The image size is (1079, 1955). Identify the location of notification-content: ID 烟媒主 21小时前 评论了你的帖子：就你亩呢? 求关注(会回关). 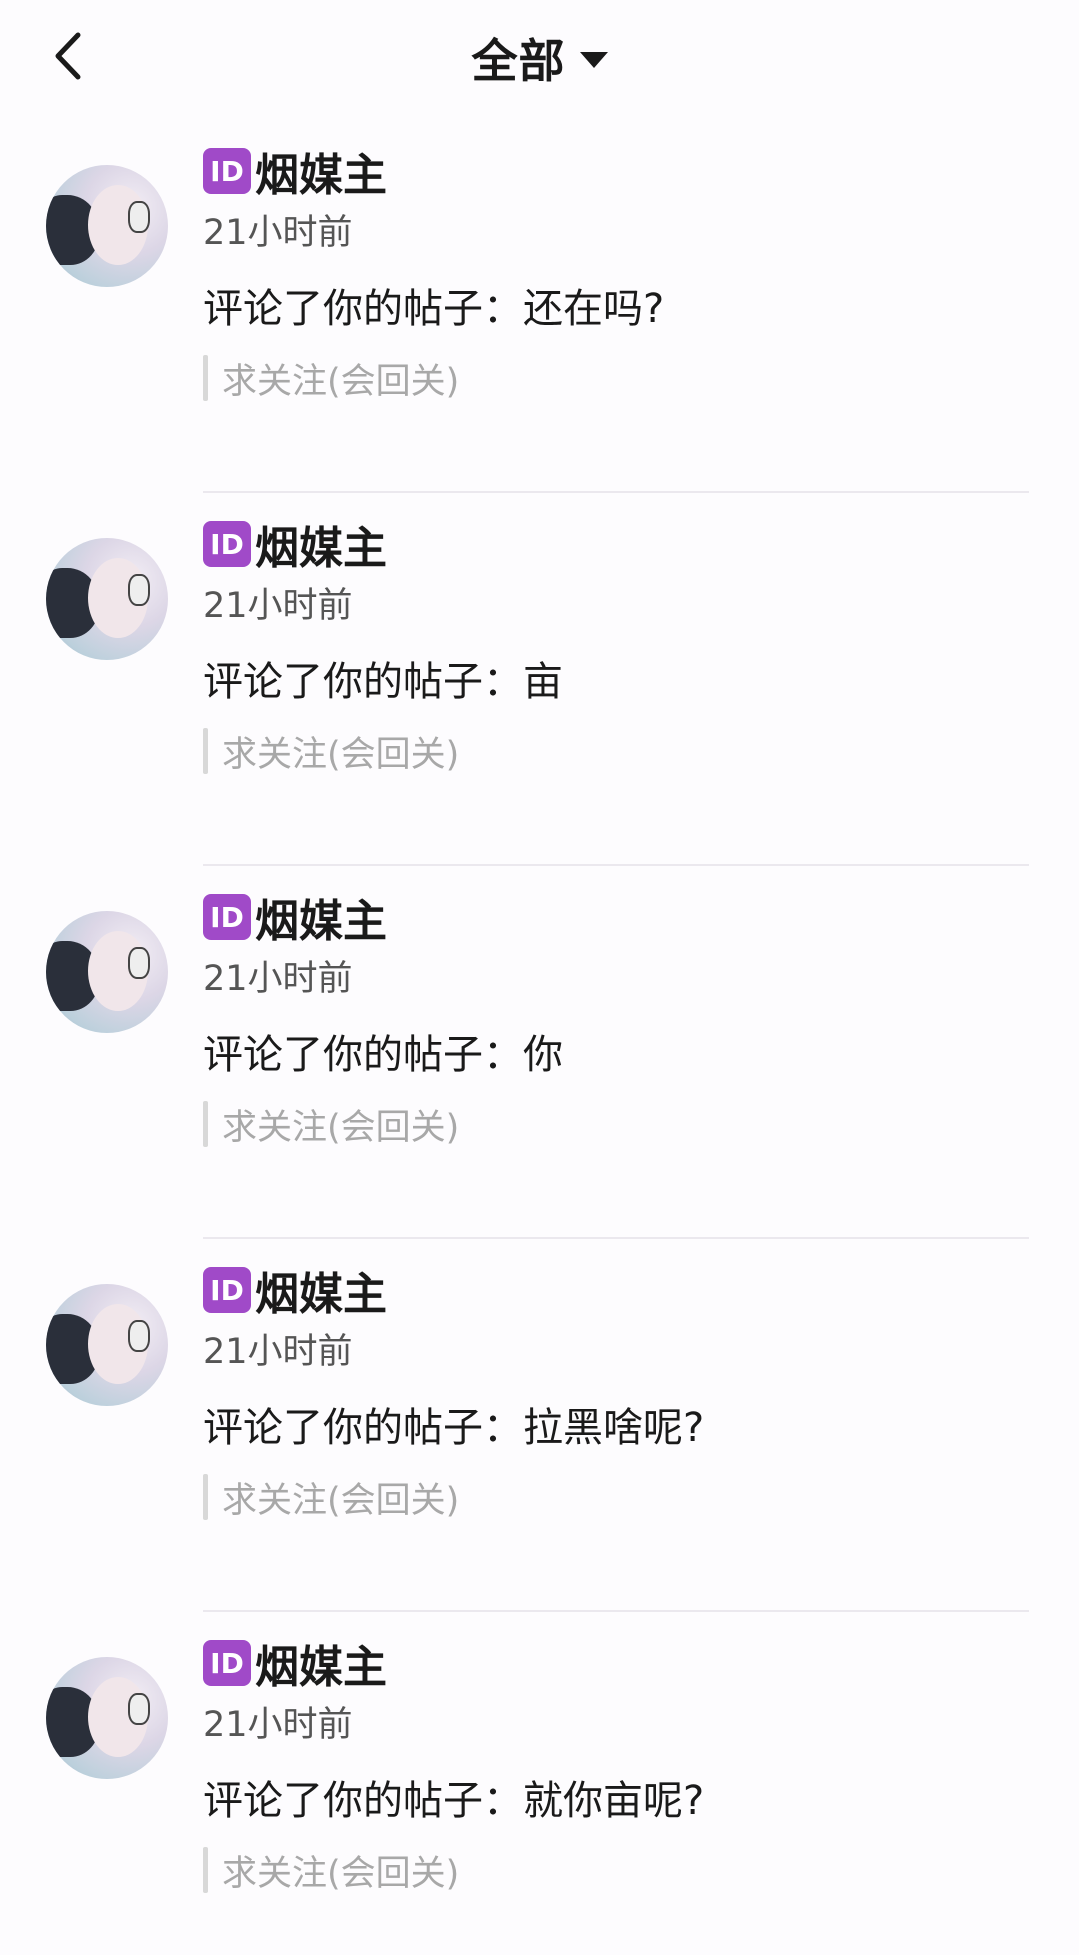
(618, 1763).